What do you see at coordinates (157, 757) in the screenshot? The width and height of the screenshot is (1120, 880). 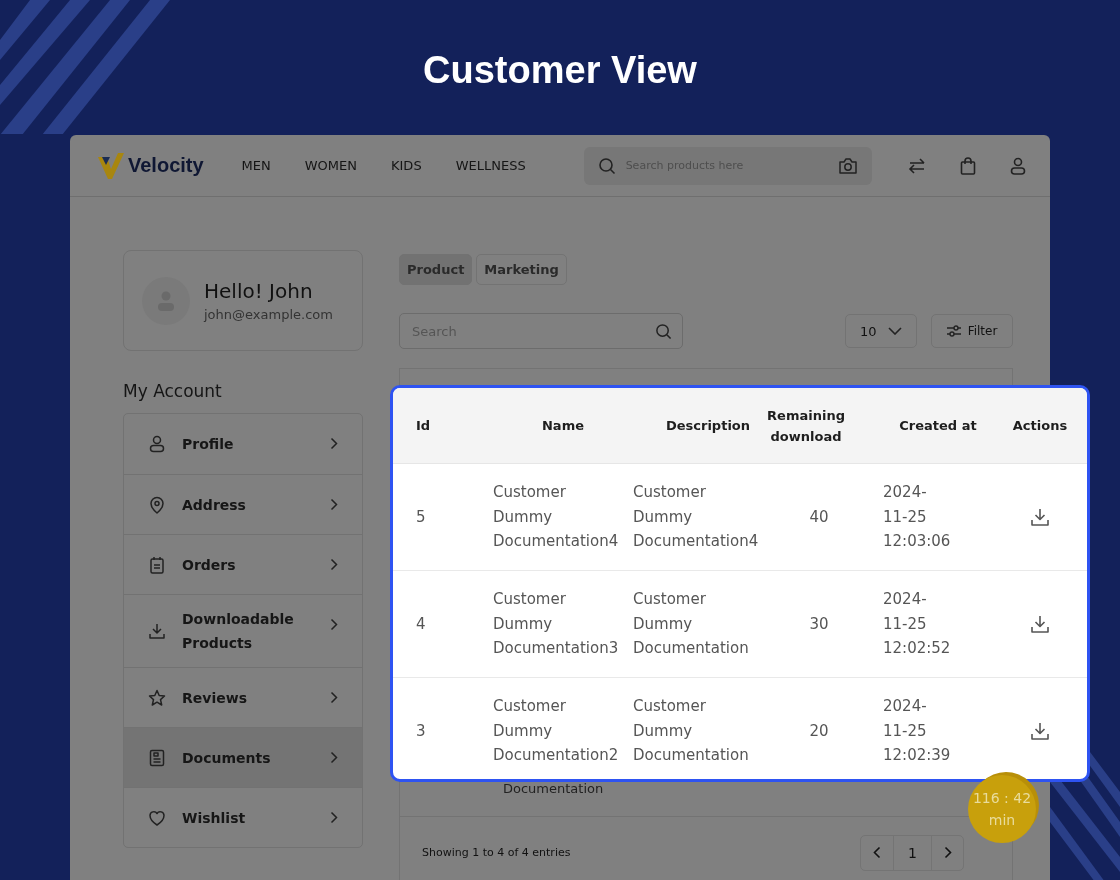 I see `document-icon` at bounding box center [157, 757].